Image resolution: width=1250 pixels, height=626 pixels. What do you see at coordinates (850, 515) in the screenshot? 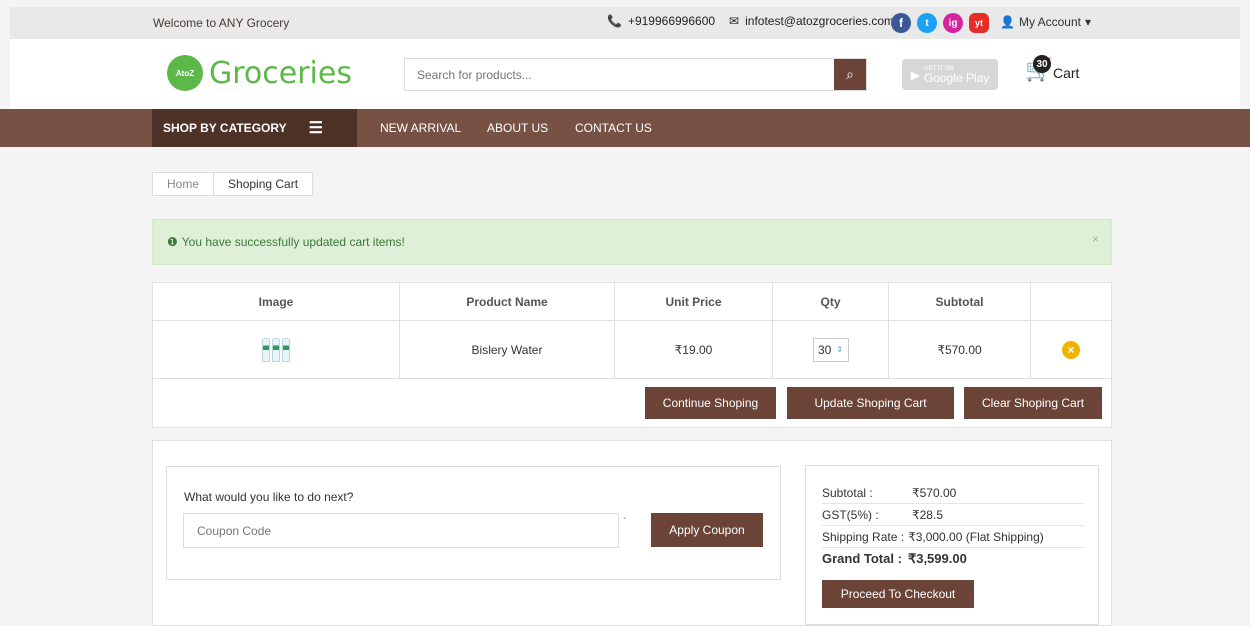
I see `gst-label: GST(5%) :` at bounding box center [850, 515].